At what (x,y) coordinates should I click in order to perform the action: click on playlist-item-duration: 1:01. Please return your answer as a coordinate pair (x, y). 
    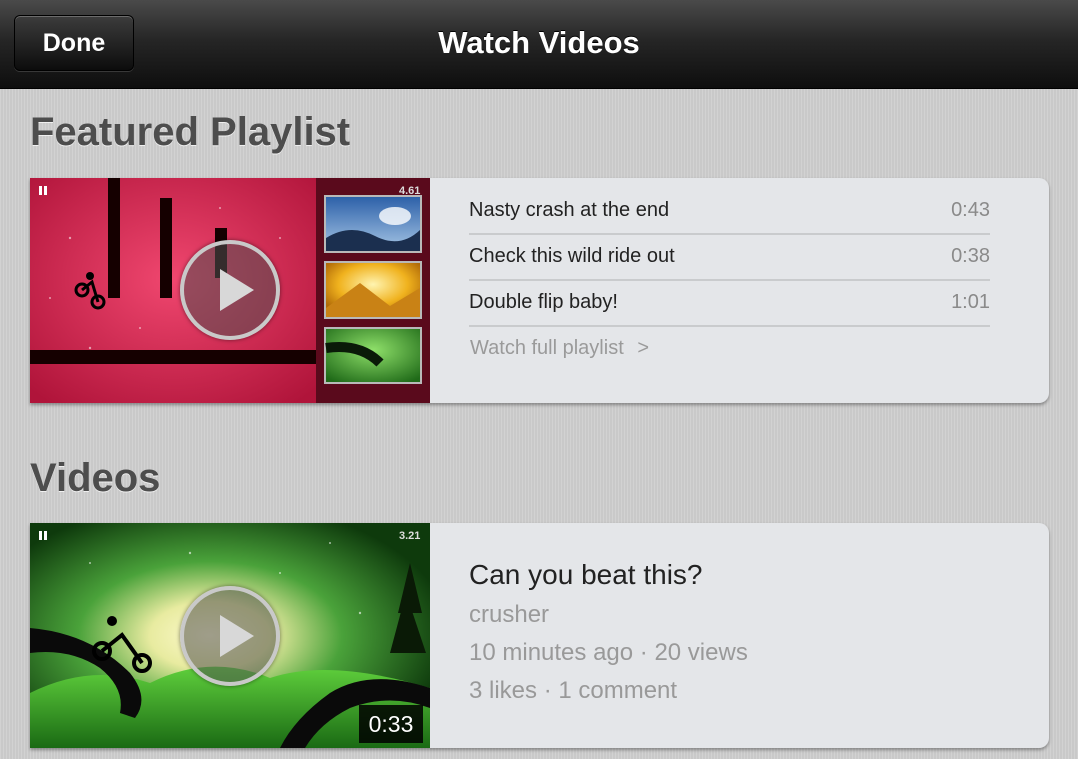
    Looking at the image, I should click on (970, 302).